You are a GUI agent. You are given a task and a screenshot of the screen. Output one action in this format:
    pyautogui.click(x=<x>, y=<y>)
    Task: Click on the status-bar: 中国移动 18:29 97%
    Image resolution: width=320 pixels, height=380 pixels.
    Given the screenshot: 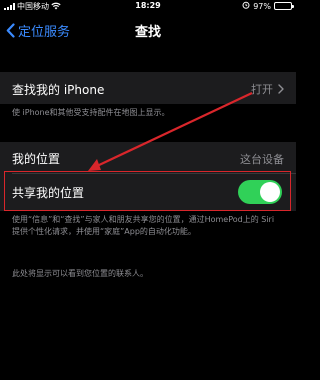 What is the action you would take?
    pyautogui.click(x=148, y=6)
    